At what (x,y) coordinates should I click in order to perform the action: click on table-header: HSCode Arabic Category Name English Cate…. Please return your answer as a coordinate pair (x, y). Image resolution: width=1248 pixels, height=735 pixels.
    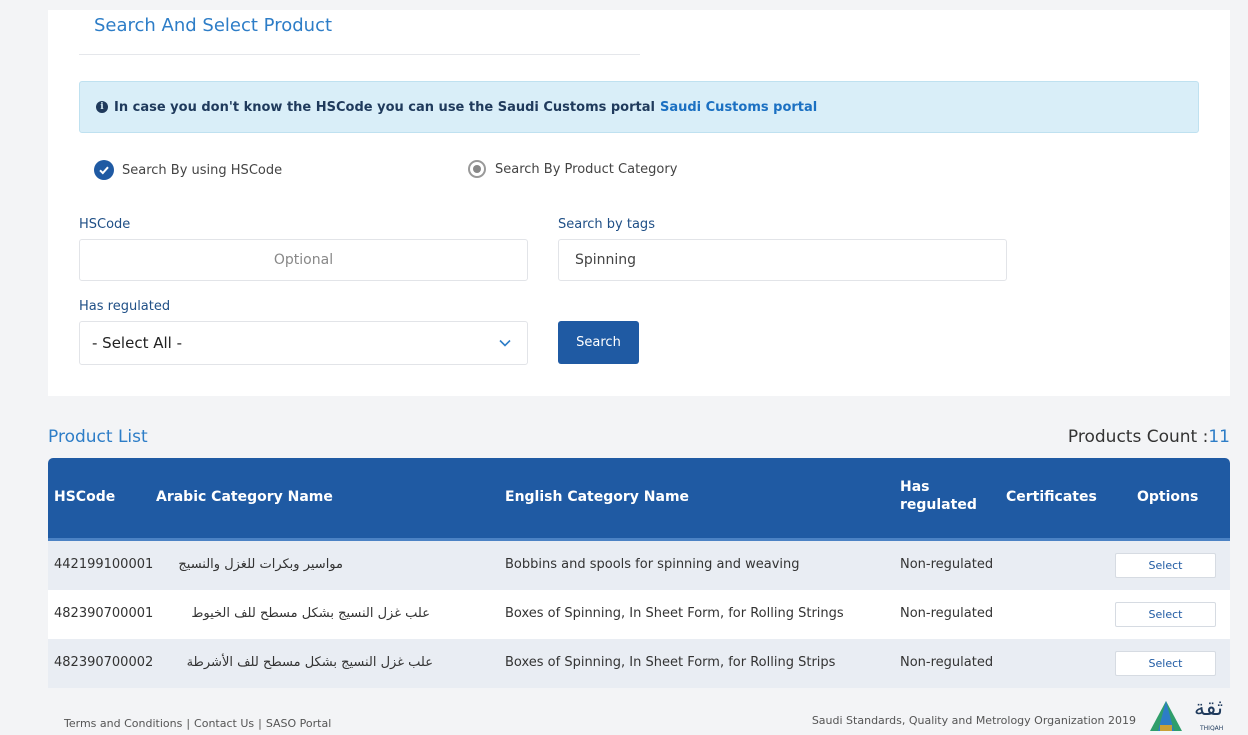
    Looking at the image, I should click on (639, 499).